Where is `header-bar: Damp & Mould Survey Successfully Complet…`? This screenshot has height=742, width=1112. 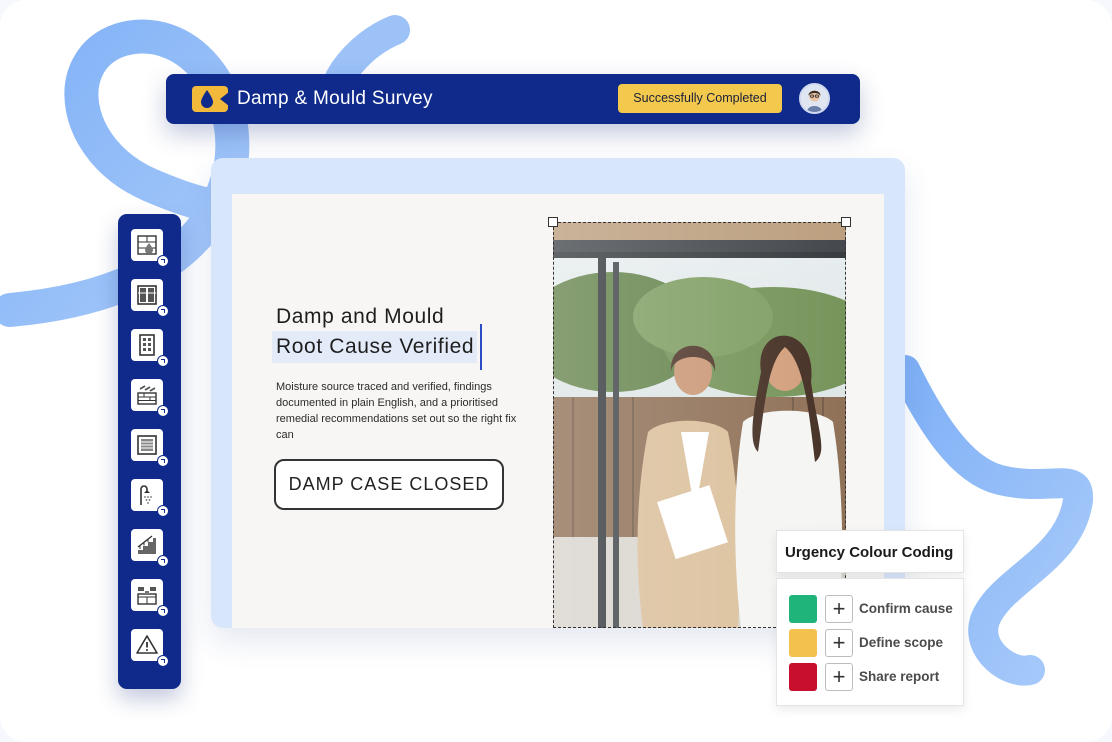 header-bar: Damp & Mould Survey Successfully Complet… is located at coordinates (513, 99).